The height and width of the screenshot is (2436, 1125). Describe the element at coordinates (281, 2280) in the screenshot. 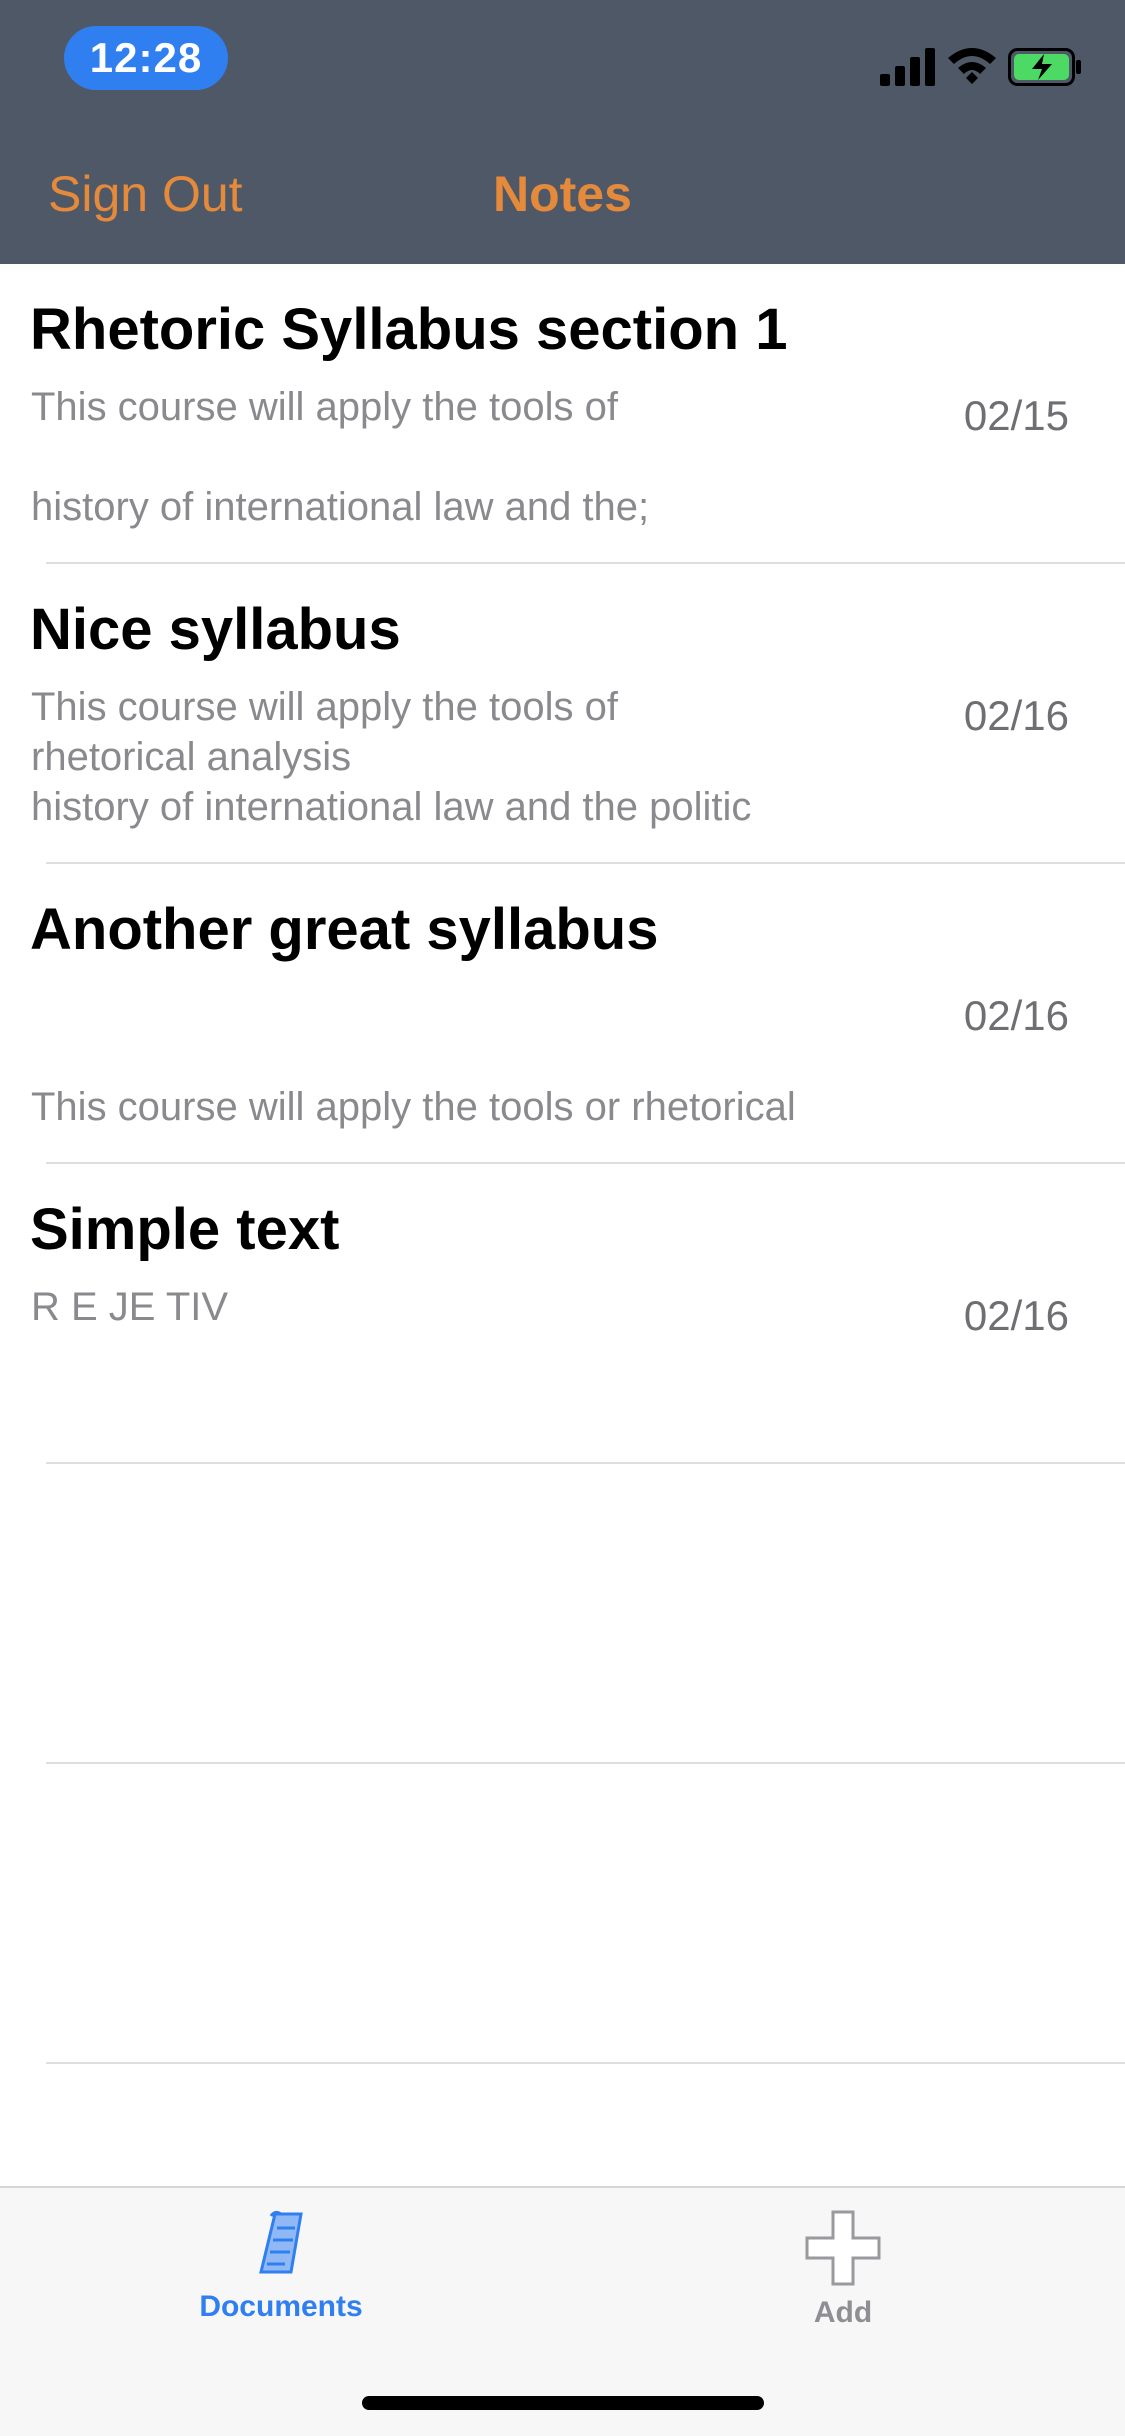

I see `tab-documents: Documents` at that location.